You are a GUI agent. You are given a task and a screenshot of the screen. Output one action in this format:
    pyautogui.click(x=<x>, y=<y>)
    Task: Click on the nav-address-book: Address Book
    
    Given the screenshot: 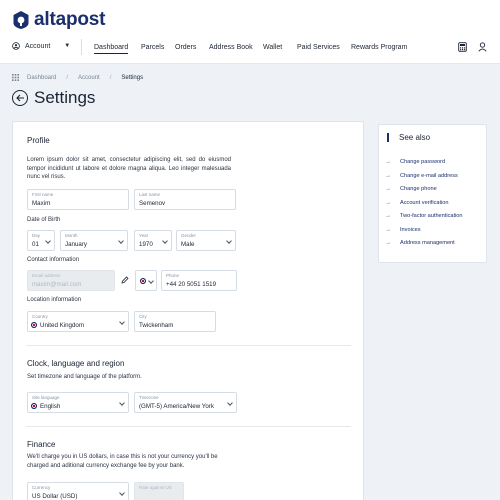 What is the action you would take?
    pyautogui.click(x=231, y=47)
    